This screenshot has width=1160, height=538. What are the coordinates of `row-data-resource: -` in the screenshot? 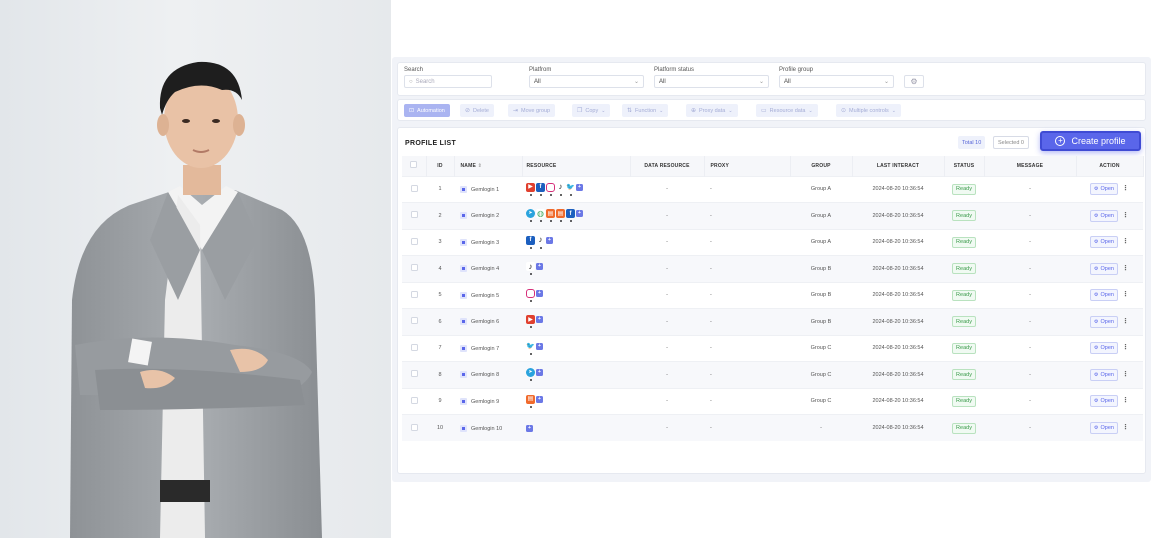 It's located at (667, 427).